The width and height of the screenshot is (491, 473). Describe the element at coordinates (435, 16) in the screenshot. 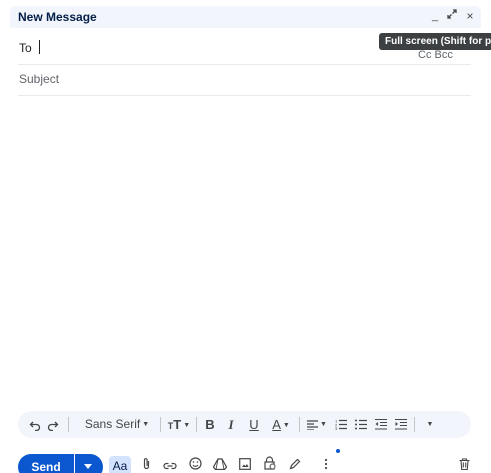

I see `minimize-button: _` at that location.